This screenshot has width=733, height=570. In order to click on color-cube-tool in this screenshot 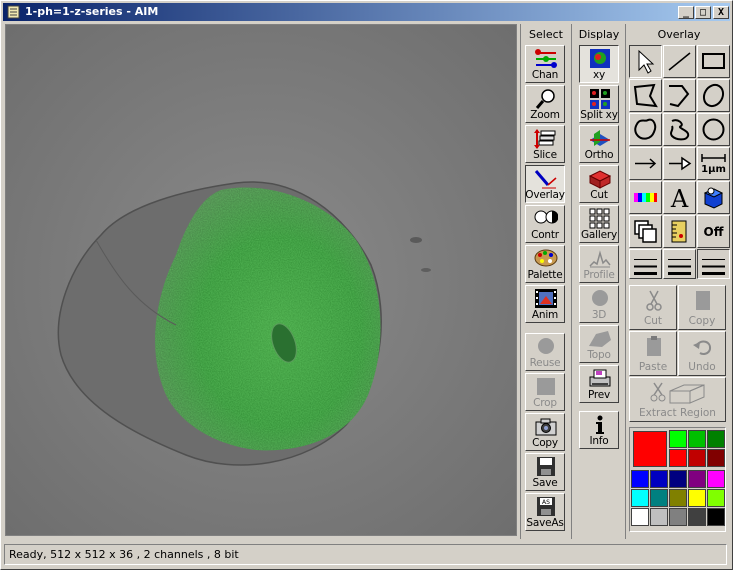, I will do `click(713, 197)`.